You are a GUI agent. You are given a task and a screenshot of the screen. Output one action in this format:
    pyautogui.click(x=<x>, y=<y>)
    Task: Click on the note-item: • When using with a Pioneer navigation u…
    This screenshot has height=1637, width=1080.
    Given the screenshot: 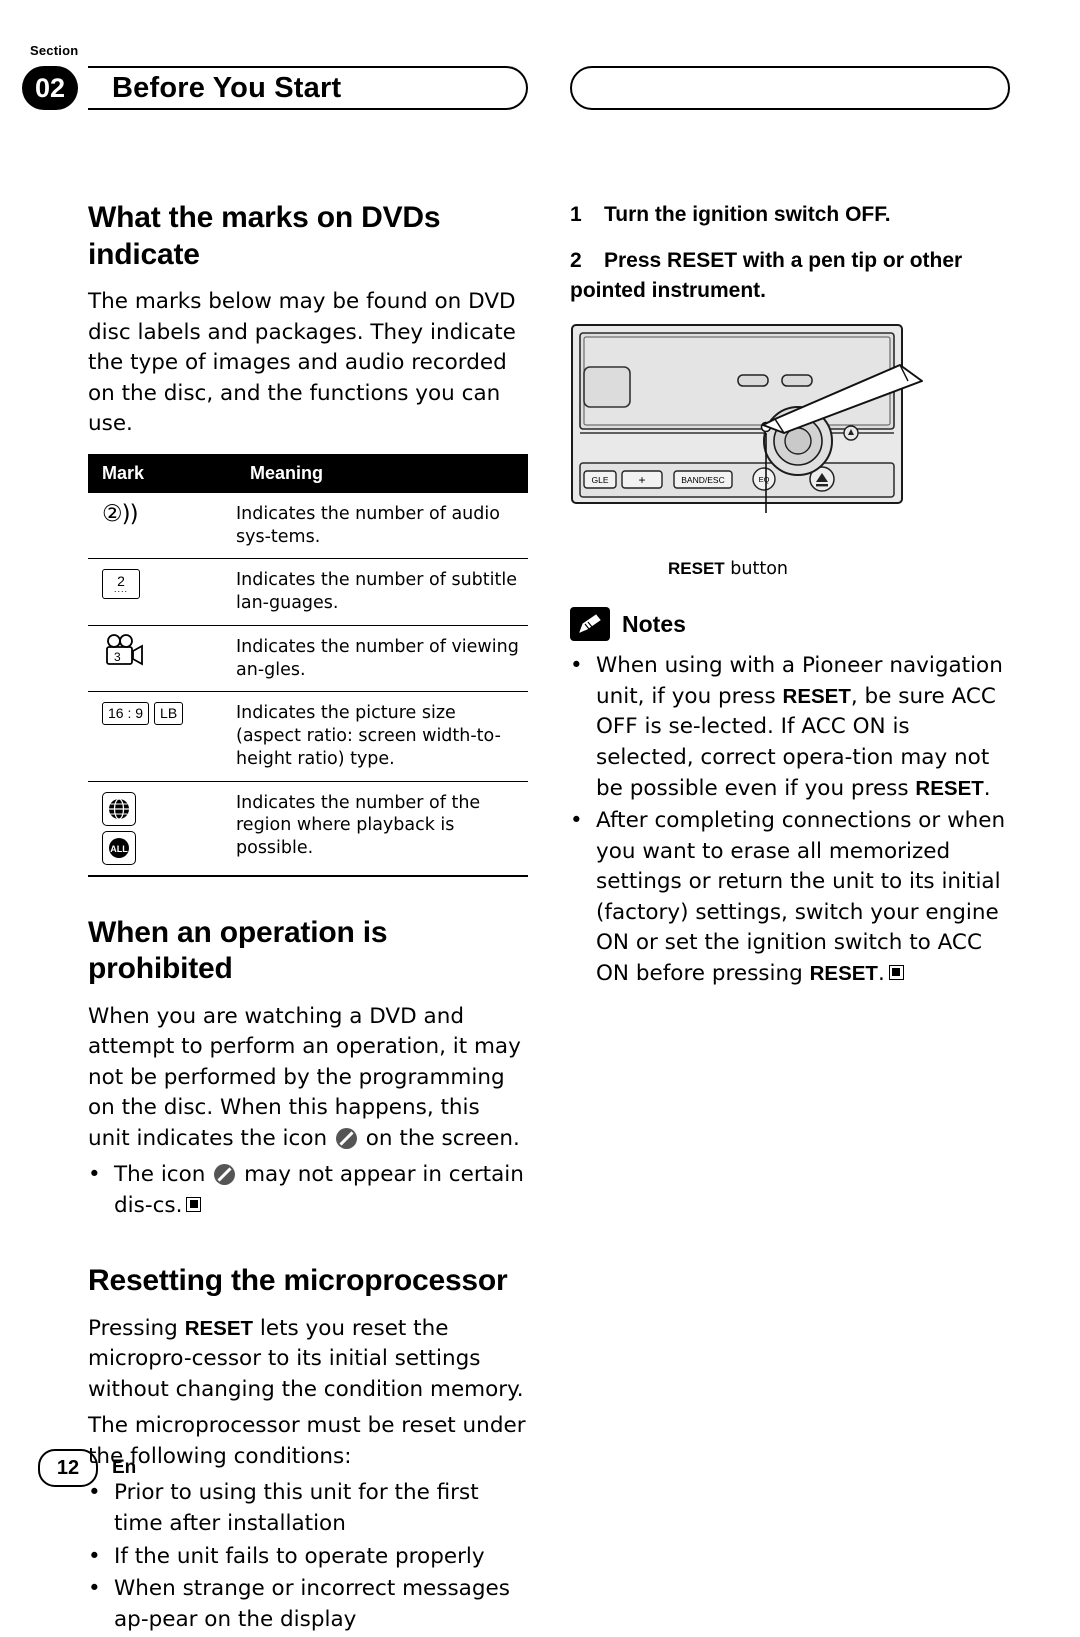 What is the action you would take?
    pyautogui.click(x=790, y=727)
    